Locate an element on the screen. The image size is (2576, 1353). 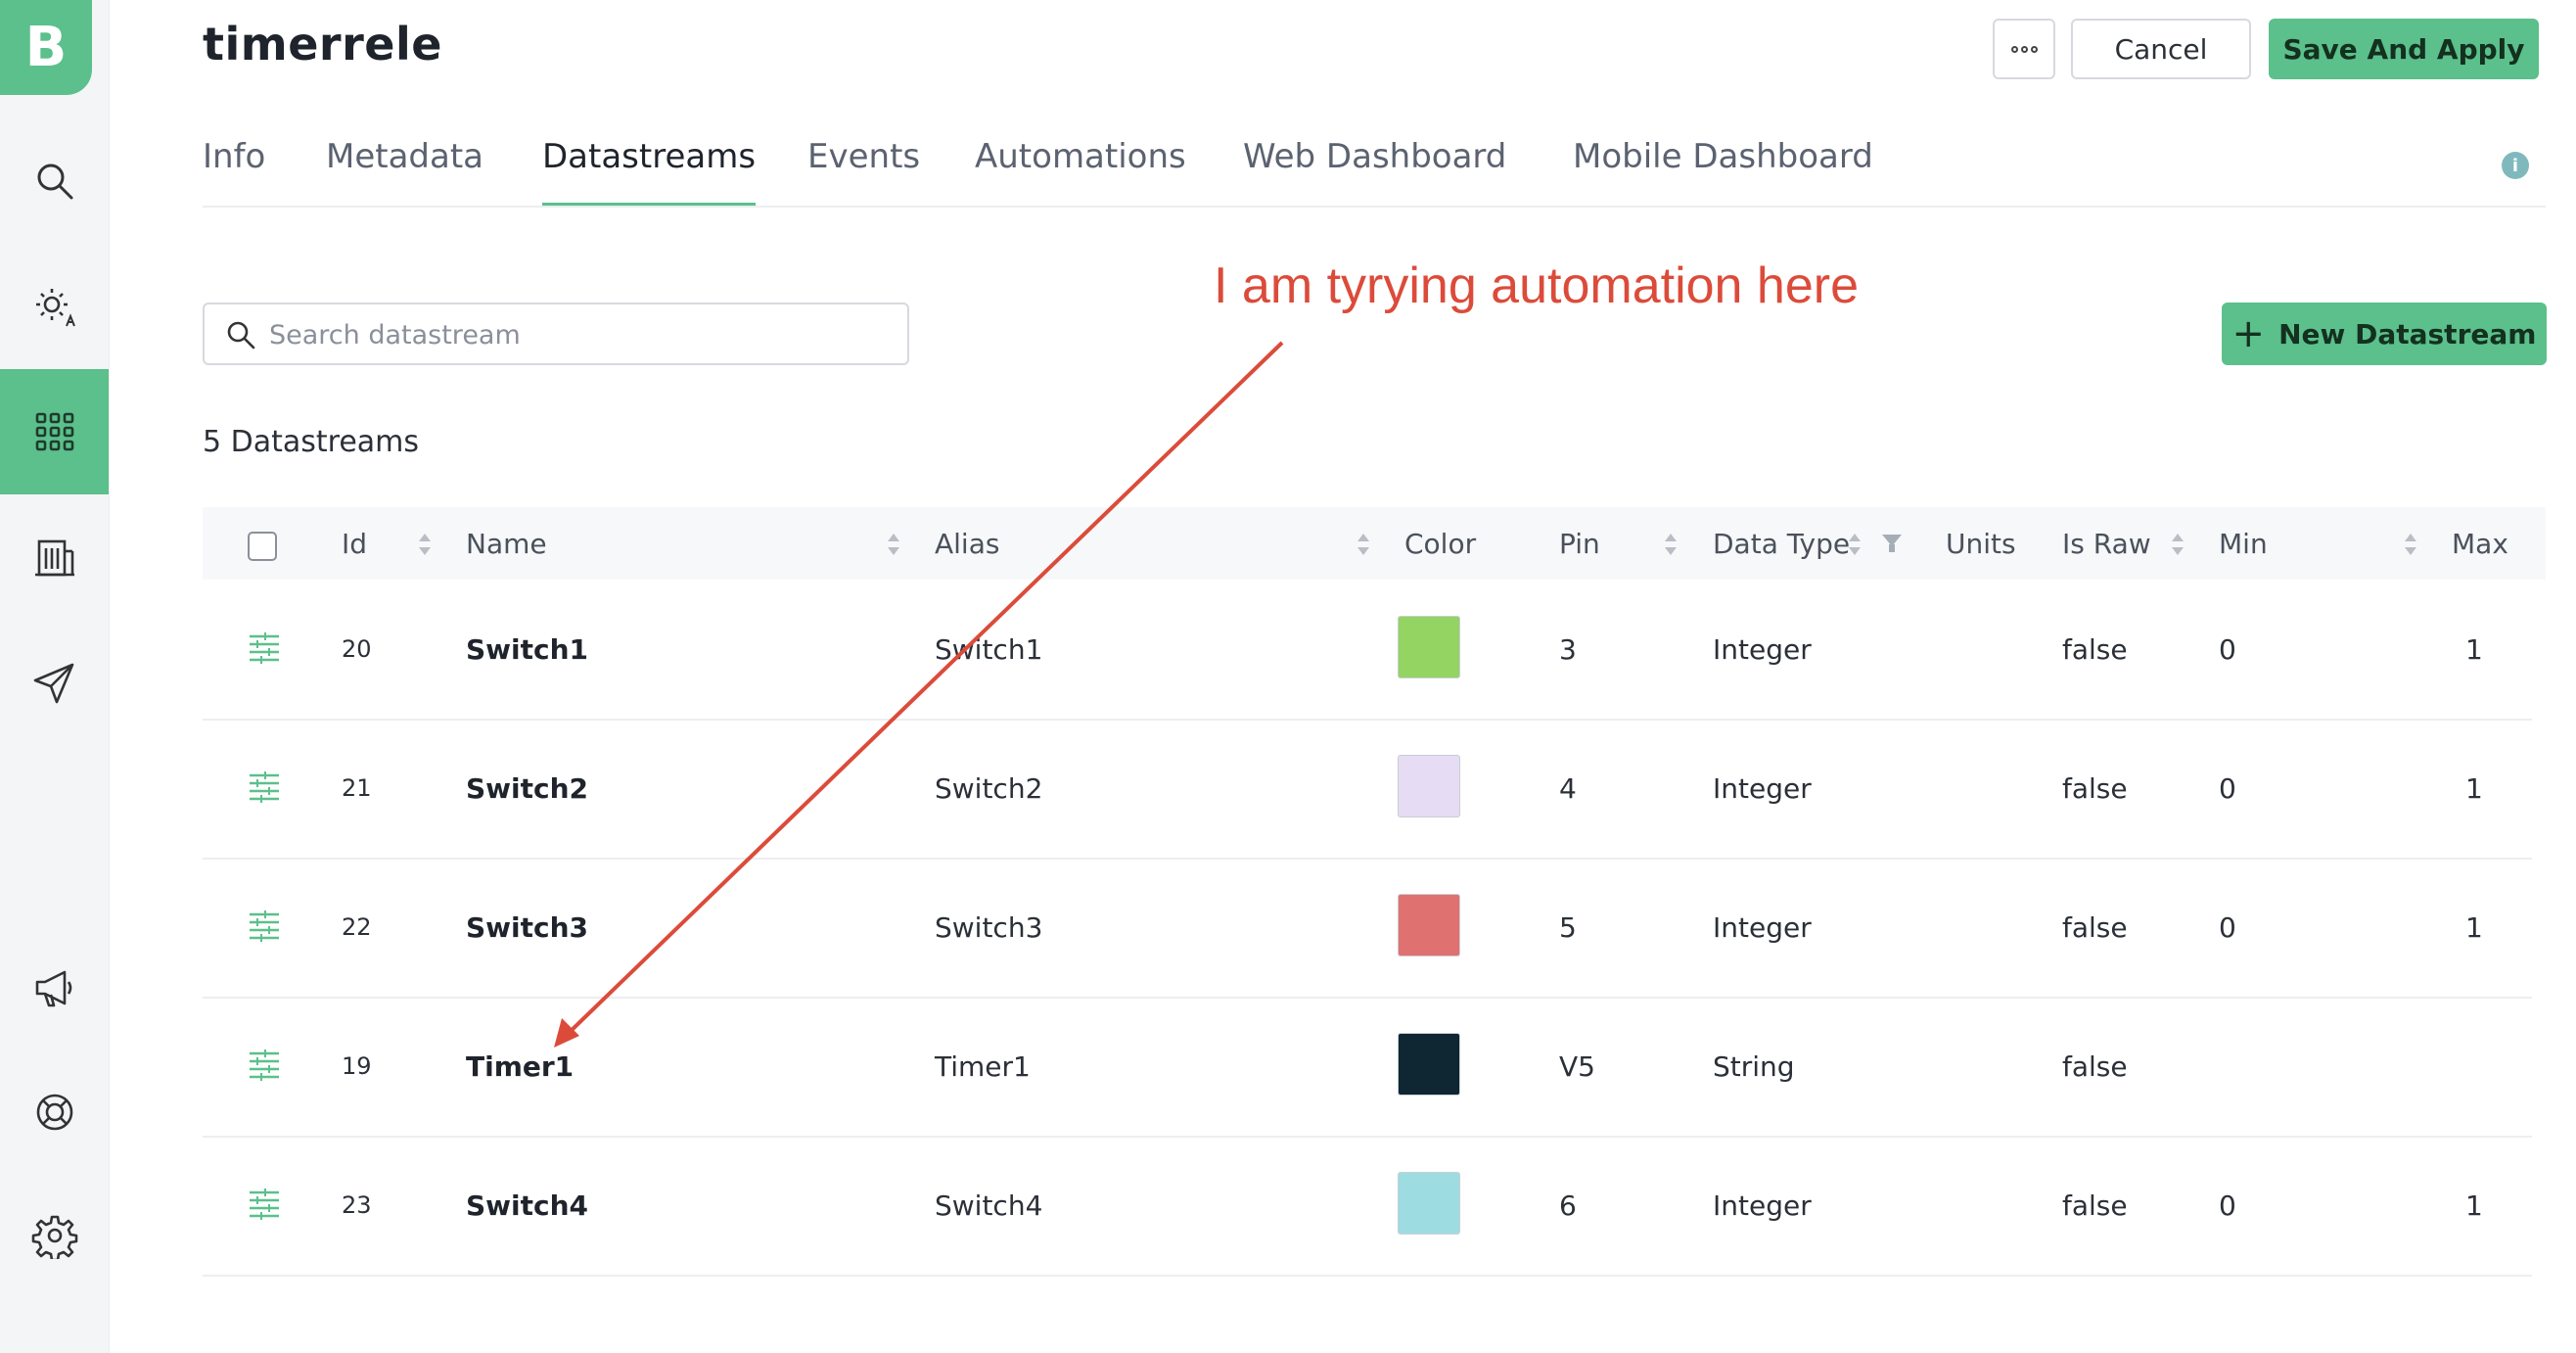
search-datastream-box is located at coordinates (556, 334).